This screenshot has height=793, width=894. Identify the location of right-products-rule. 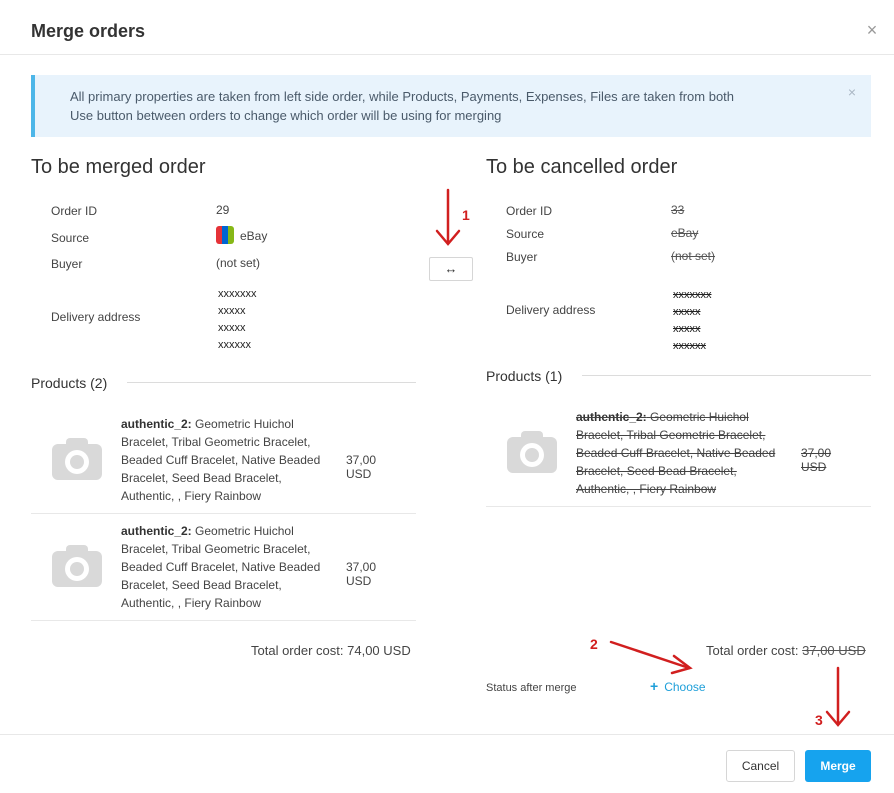
(726, 375).